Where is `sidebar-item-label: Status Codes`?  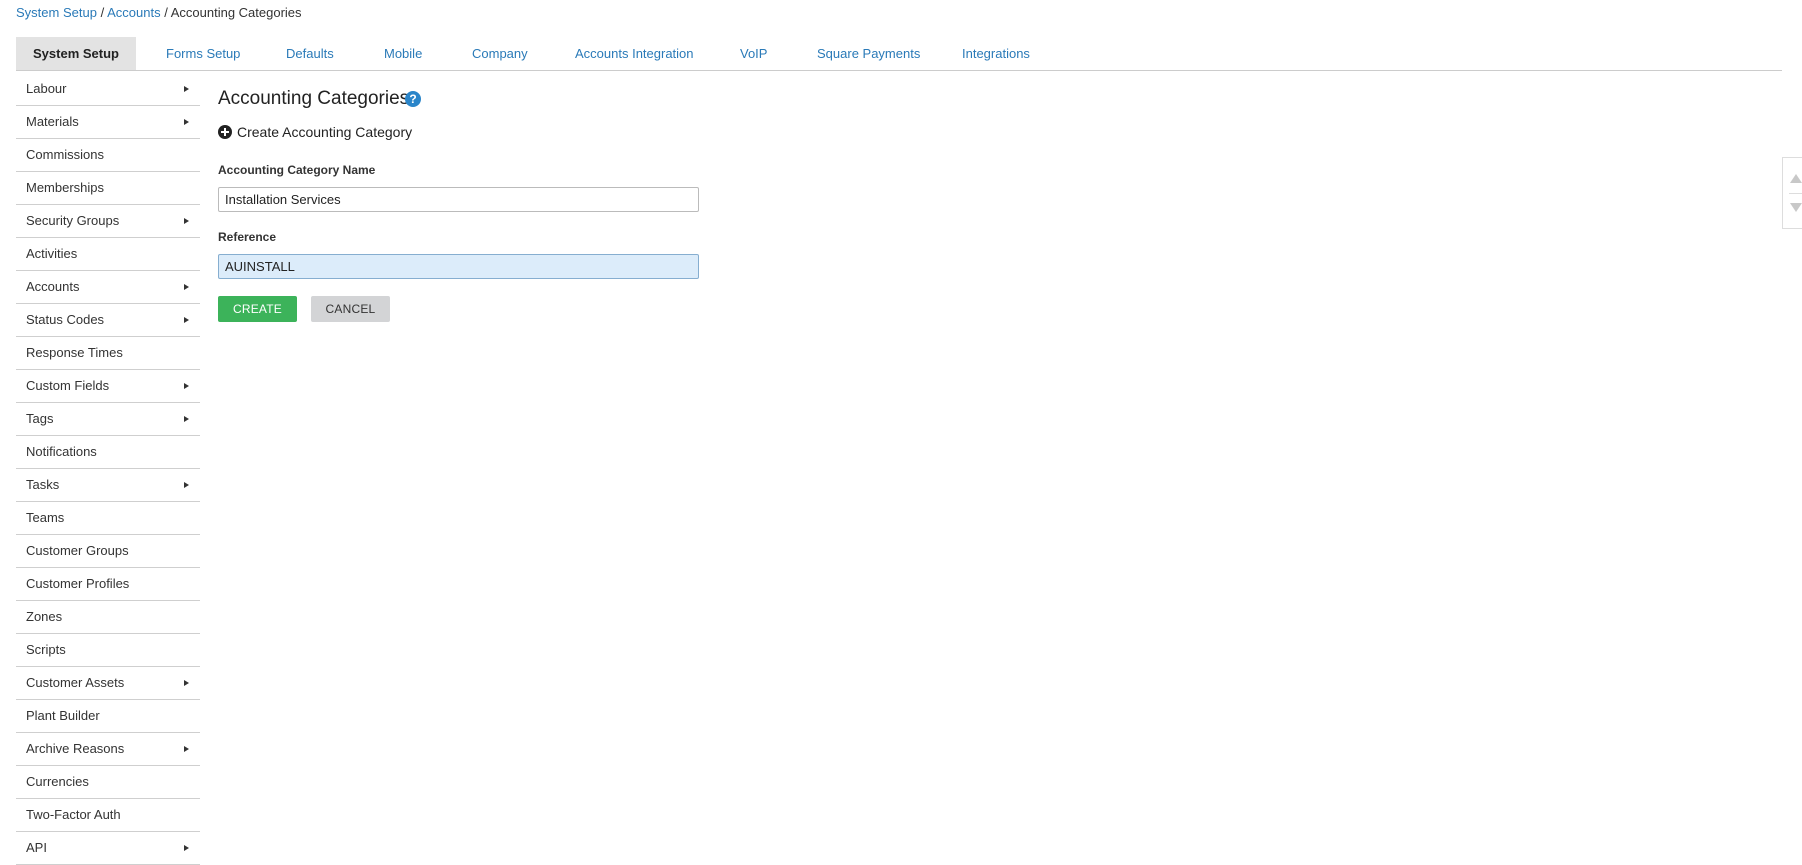 sidebar-item-label: Status Codes is located at coordinates (65, 319).